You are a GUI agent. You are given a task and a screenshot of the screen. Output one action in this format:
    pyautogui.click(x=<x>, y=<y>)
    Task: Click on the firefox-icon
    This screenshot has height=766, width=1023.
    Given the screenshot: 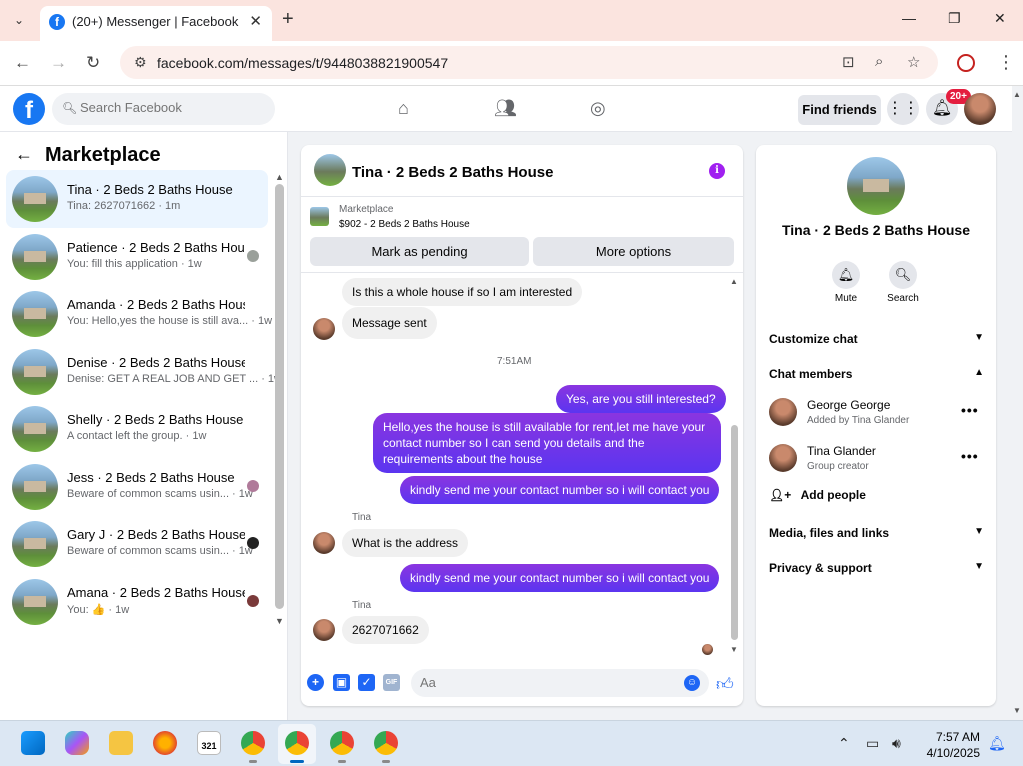 What is the action you would take?
    pyautogui.click(x=165, y=743)
    